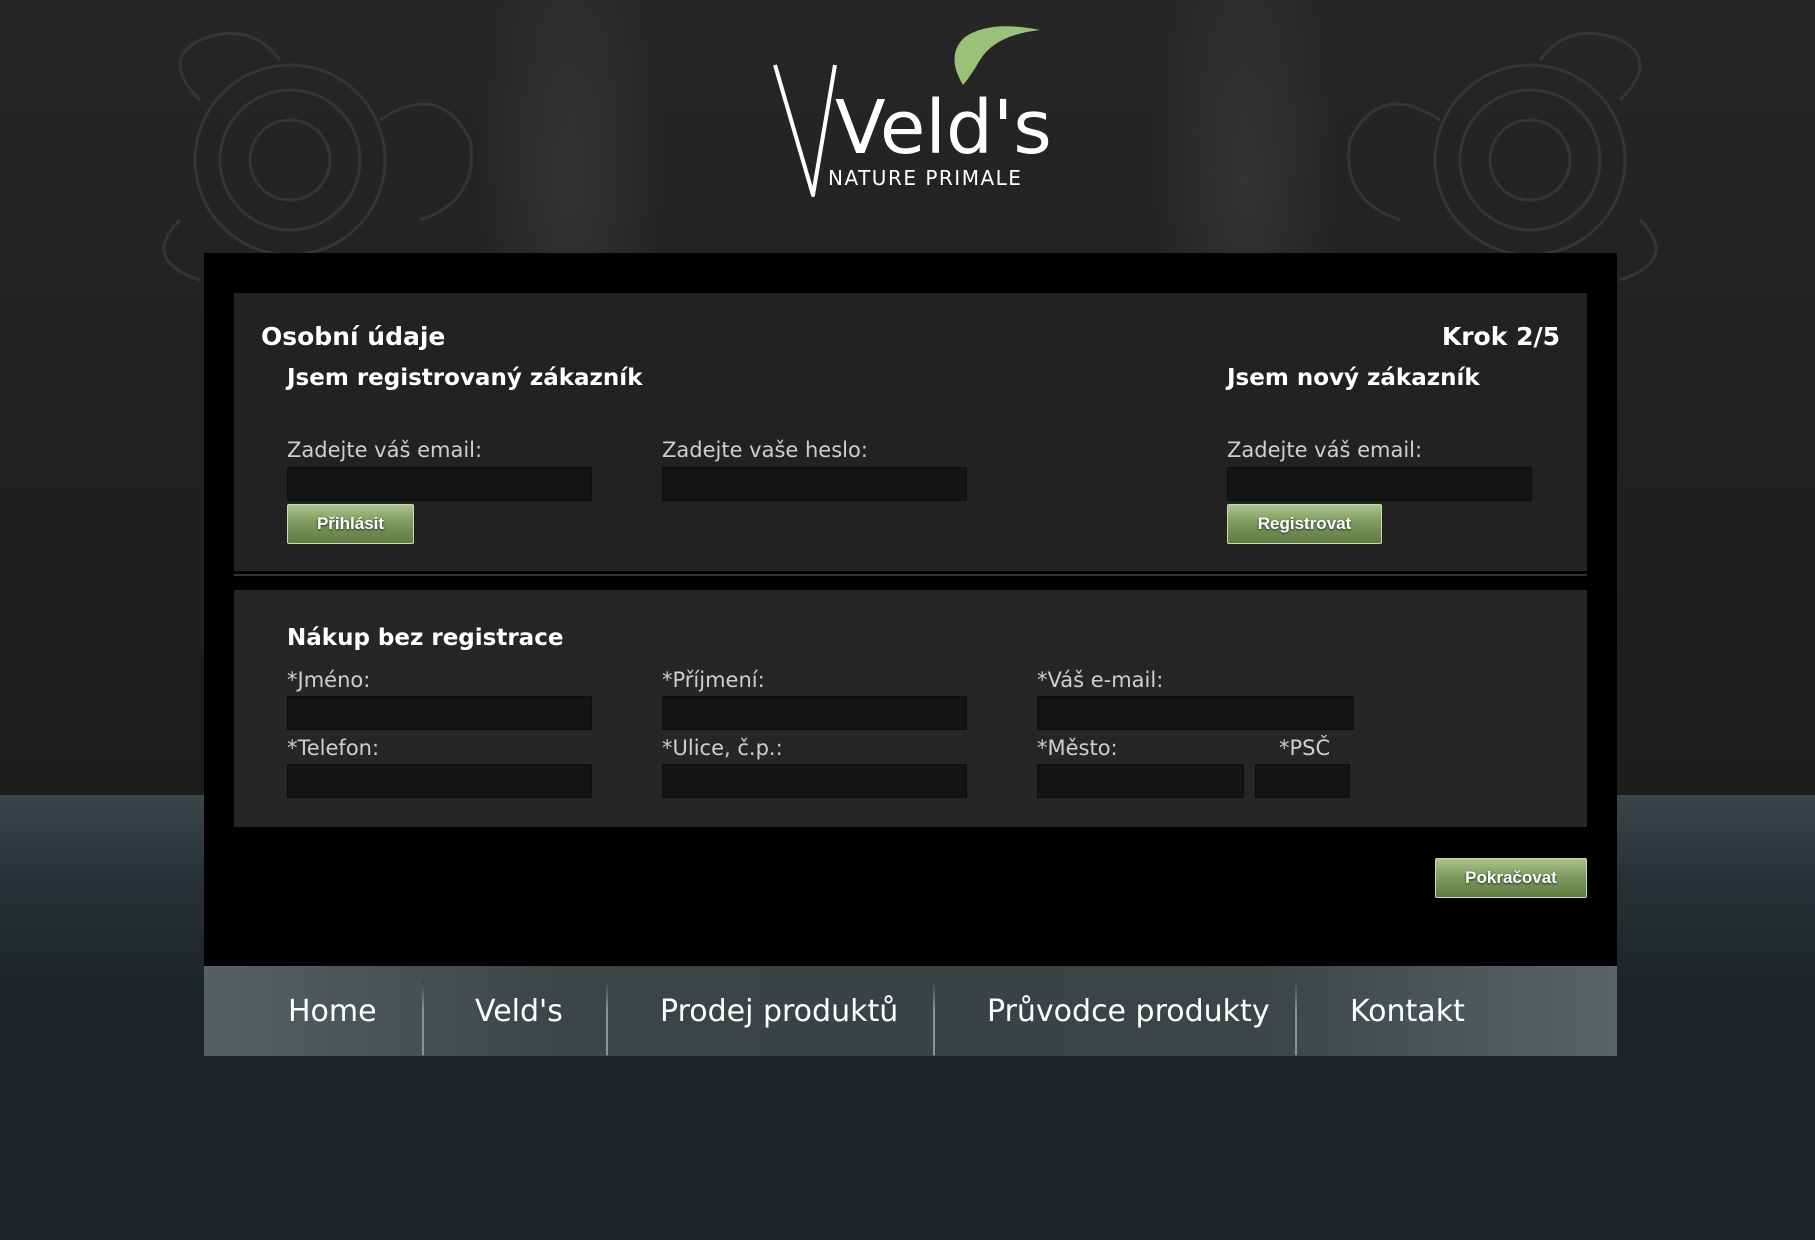 This screenshot has width=1815, height=1240. I want to click on register-email-input, so click(1379, 484).